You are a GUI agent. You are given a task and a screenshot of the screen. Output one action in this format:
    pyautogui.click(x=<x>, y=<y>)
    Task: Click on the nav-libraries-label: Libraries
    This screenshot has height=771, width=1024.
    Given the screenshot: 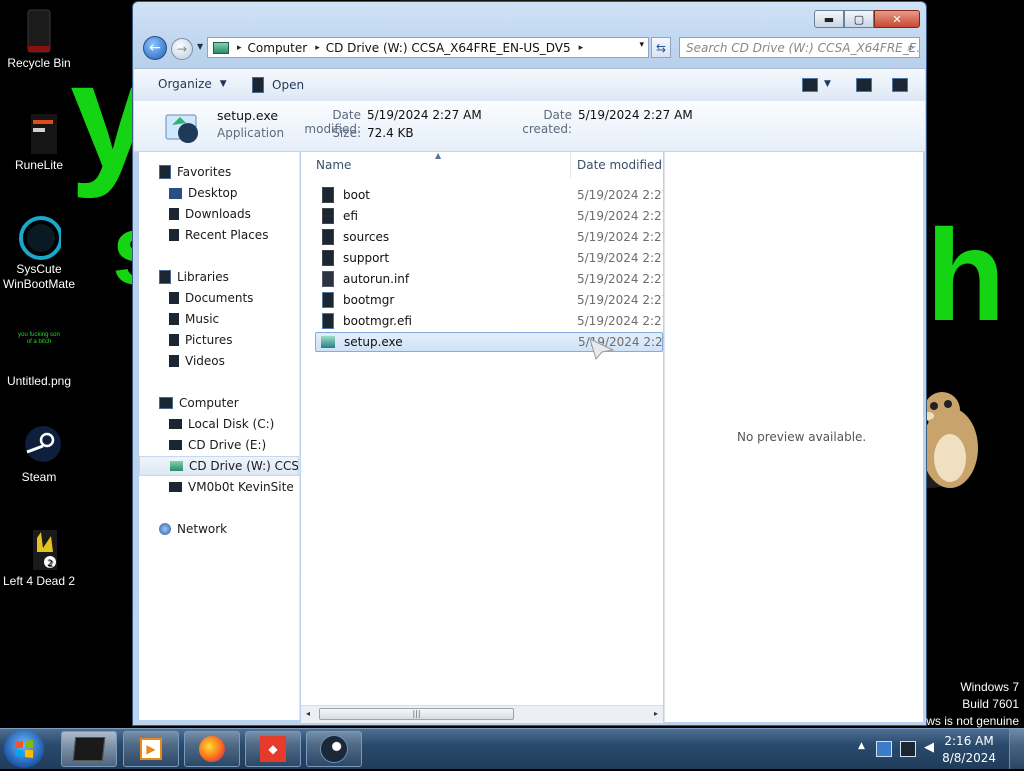 What is the action you would take?
    pyautogui.click(x=203, y=277)
    